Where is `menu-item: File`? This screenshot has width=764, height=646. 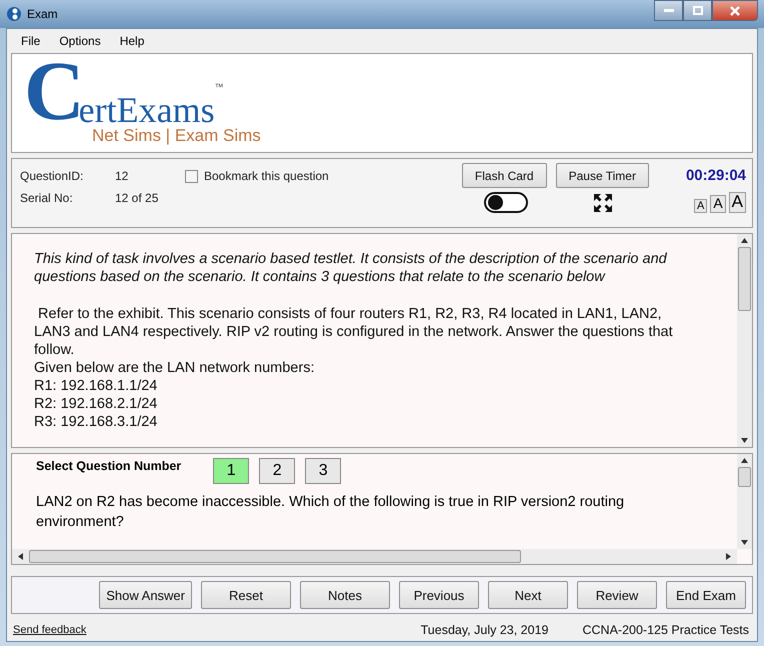
menu-item: File is located at coordinates (30, 41).